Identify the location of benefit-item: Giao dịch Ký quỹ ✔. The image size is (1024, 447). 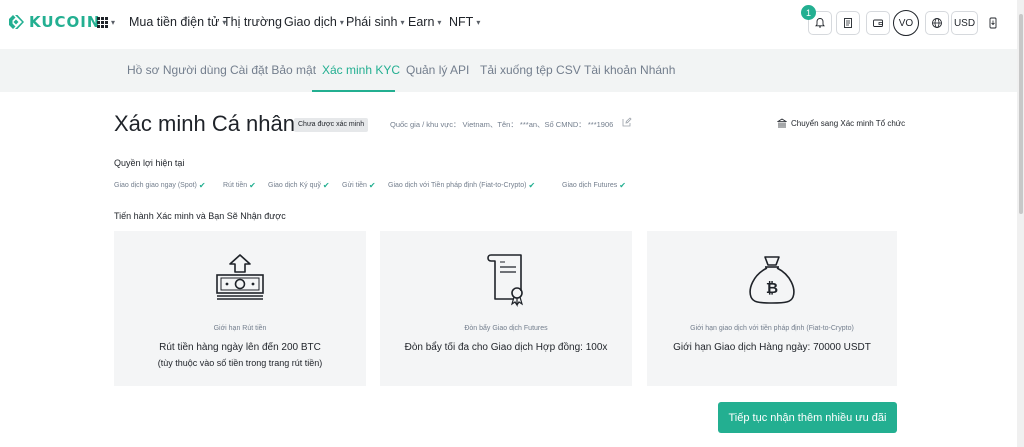
(299, 185).